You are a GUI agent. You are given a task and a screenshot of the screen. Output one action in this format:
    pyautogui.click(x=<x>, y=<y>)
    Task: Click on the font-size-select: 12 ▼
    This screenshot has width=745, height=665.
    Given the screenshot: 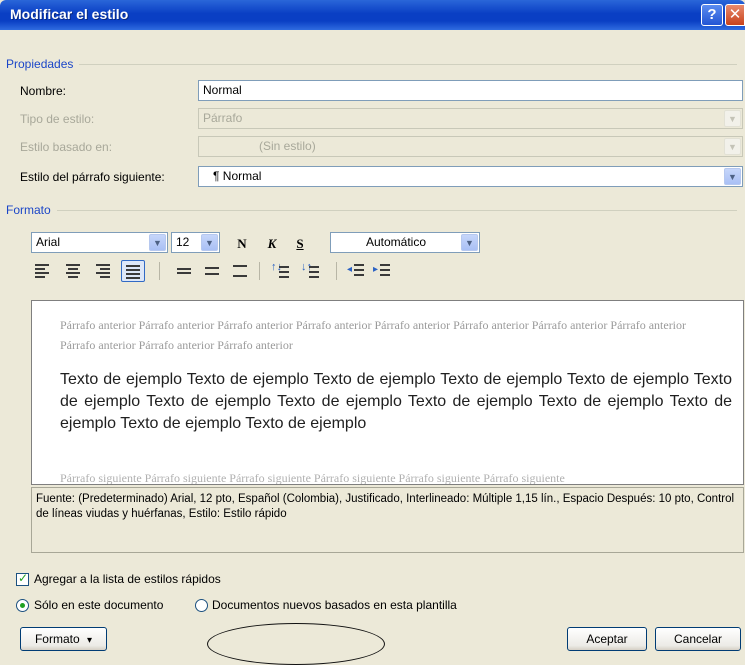 What is the action you would take?
    pyautogui.click(x=195, y=242)
    